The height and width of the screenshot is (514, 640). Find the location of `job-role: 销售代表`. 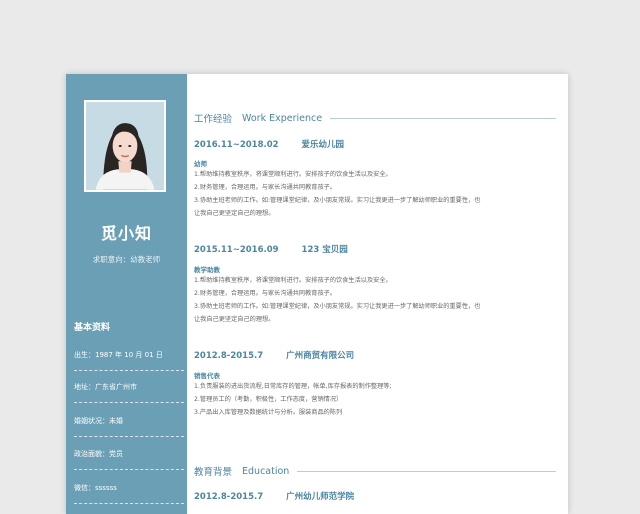

job-role: 销售代表 is located at coordinates (207, 376).